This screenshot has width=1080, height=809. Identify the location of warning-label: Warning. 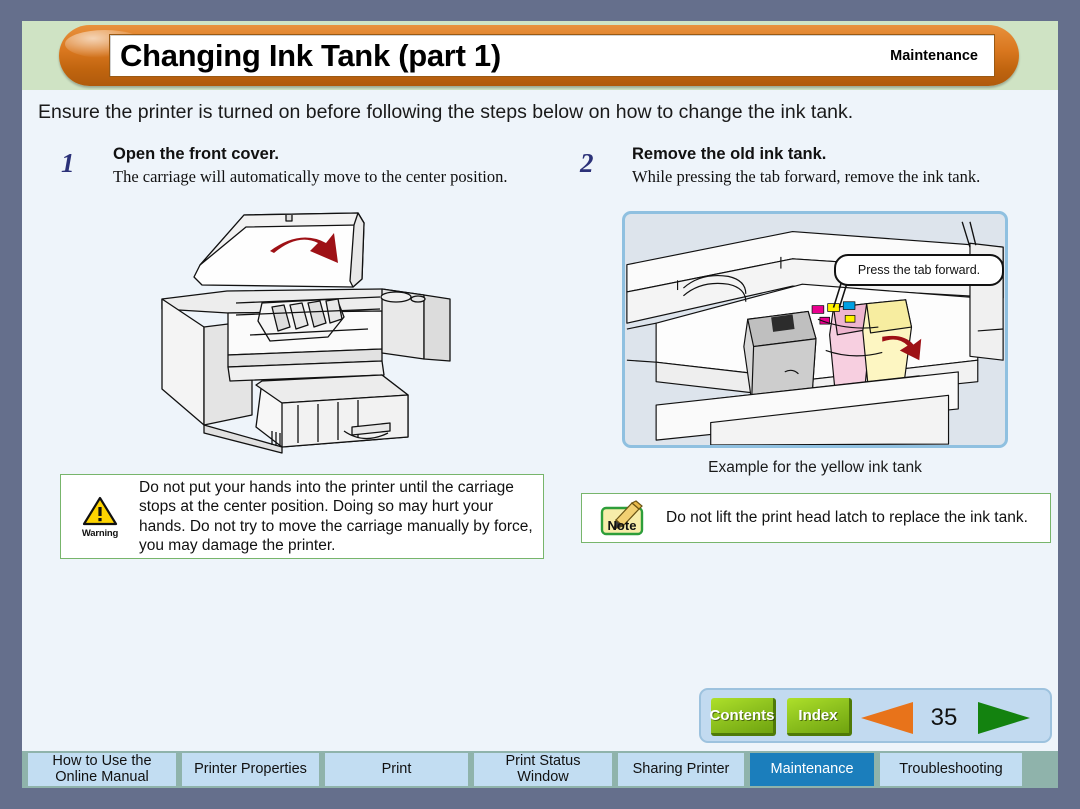
(100, 533).